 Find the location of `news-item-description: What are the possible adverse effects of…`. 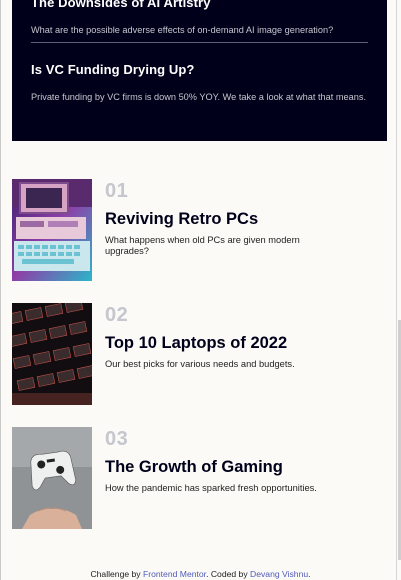

news-item-description: What are the possible adverse effects of… is located at coordinates (182, 30).